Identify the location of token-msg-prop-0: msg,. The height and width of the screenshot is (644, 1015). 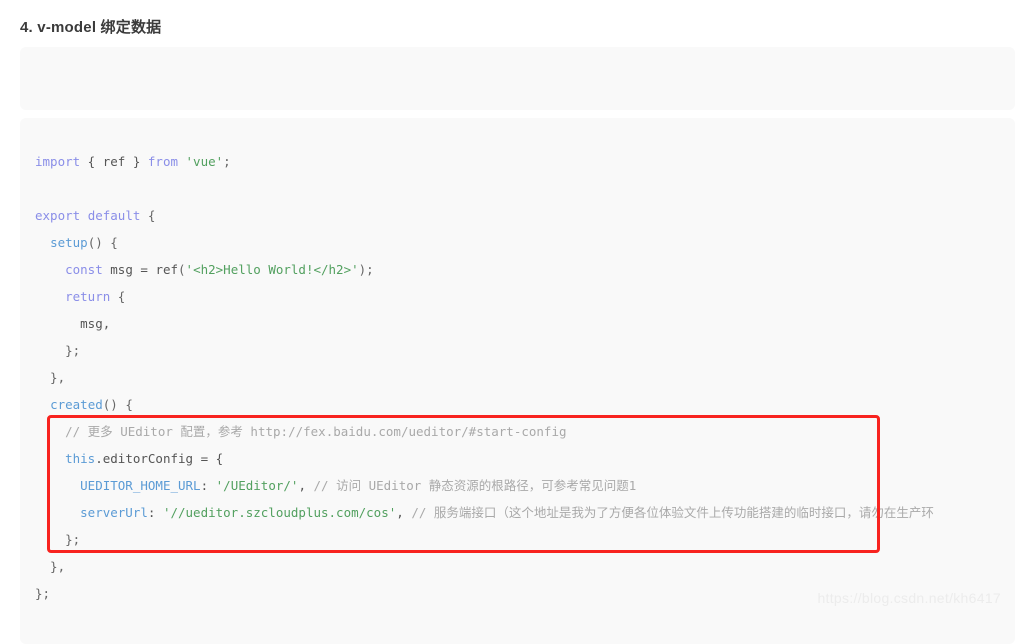
(73, 323).